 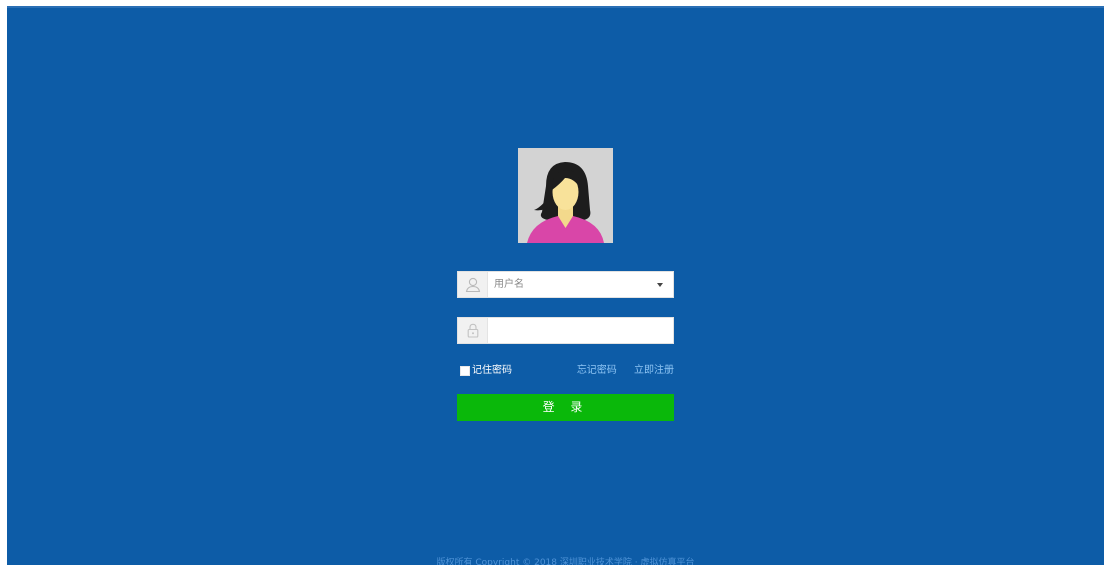 I want to click on register-link: 立即注册, so click(x=654, y=370).